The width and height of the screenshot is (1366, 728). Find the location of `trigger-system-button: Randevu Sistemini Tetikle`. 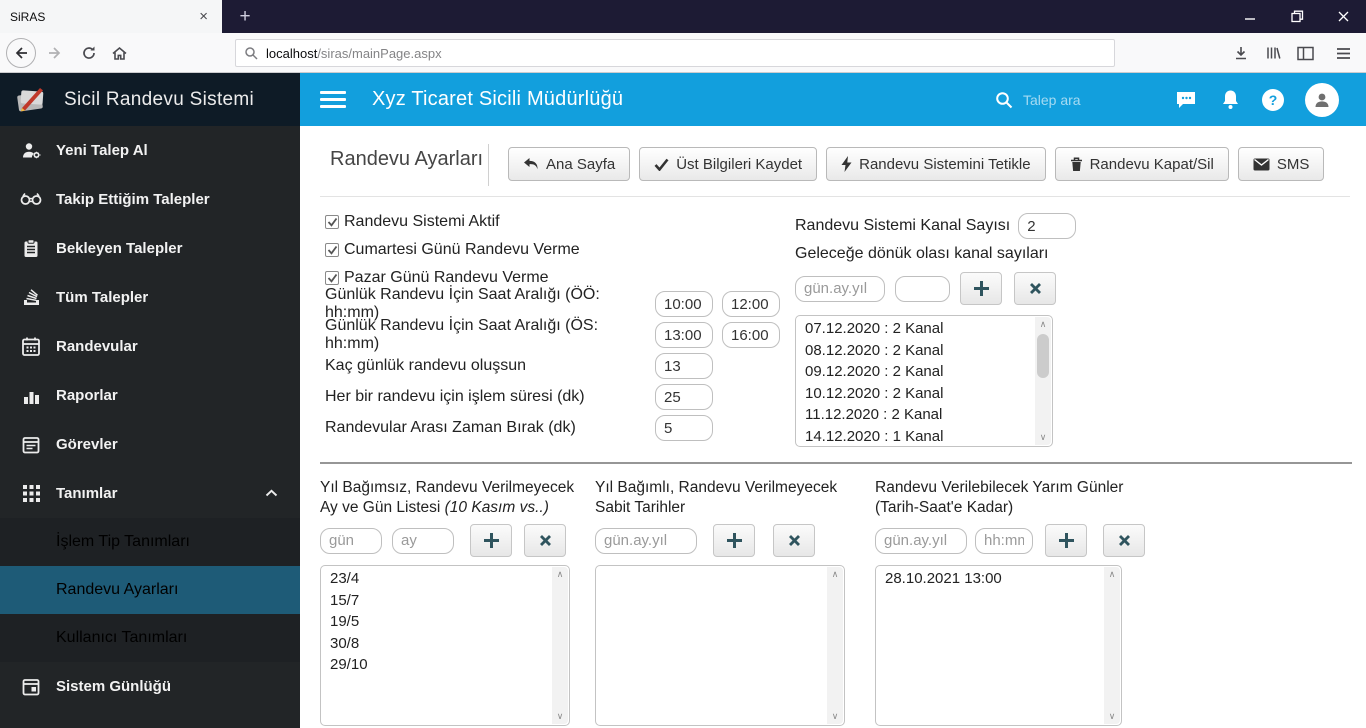

trigger-system-button: Randevu Sistemini Tetikle is located at coordinates (936, 164).